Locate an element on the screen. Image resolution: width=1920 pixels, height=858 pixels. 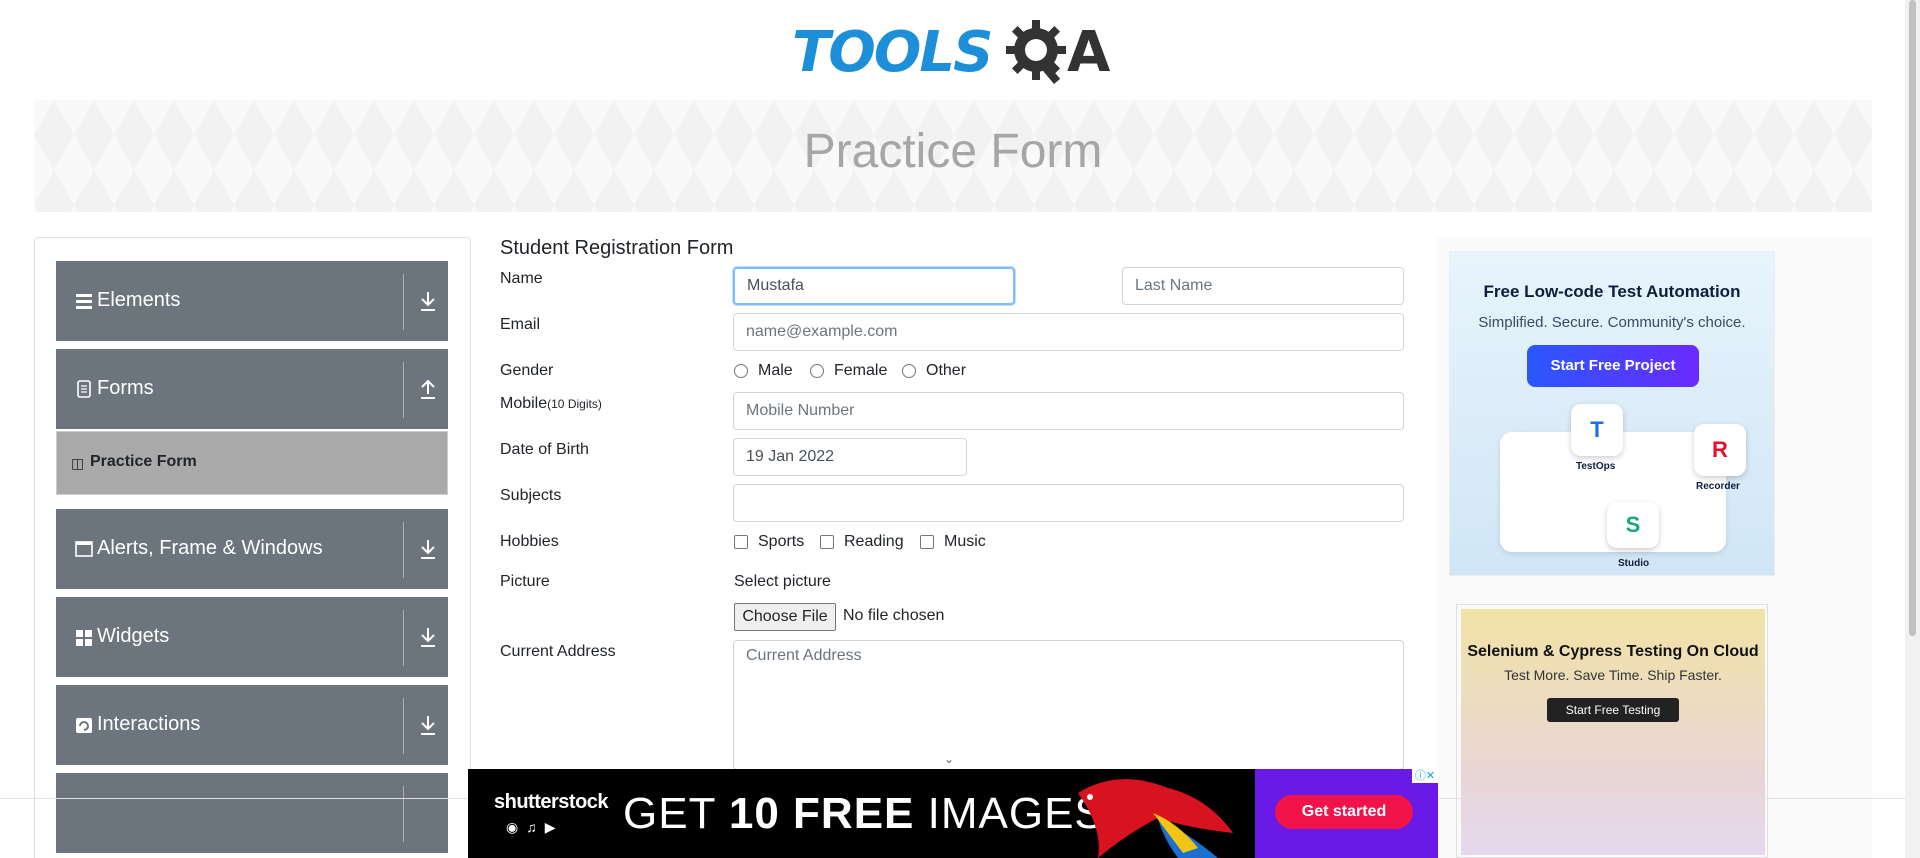
checkbox-label: Music is located at coordinates (965, 541).